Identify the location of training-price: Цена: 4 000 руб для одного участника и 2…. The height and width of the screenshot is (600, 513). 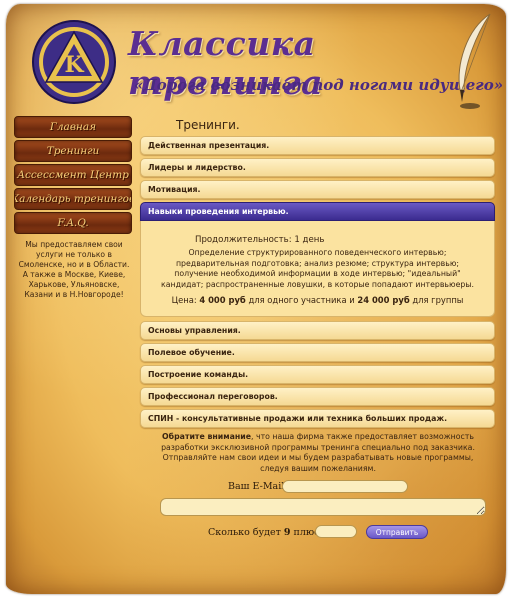
(317, 300).